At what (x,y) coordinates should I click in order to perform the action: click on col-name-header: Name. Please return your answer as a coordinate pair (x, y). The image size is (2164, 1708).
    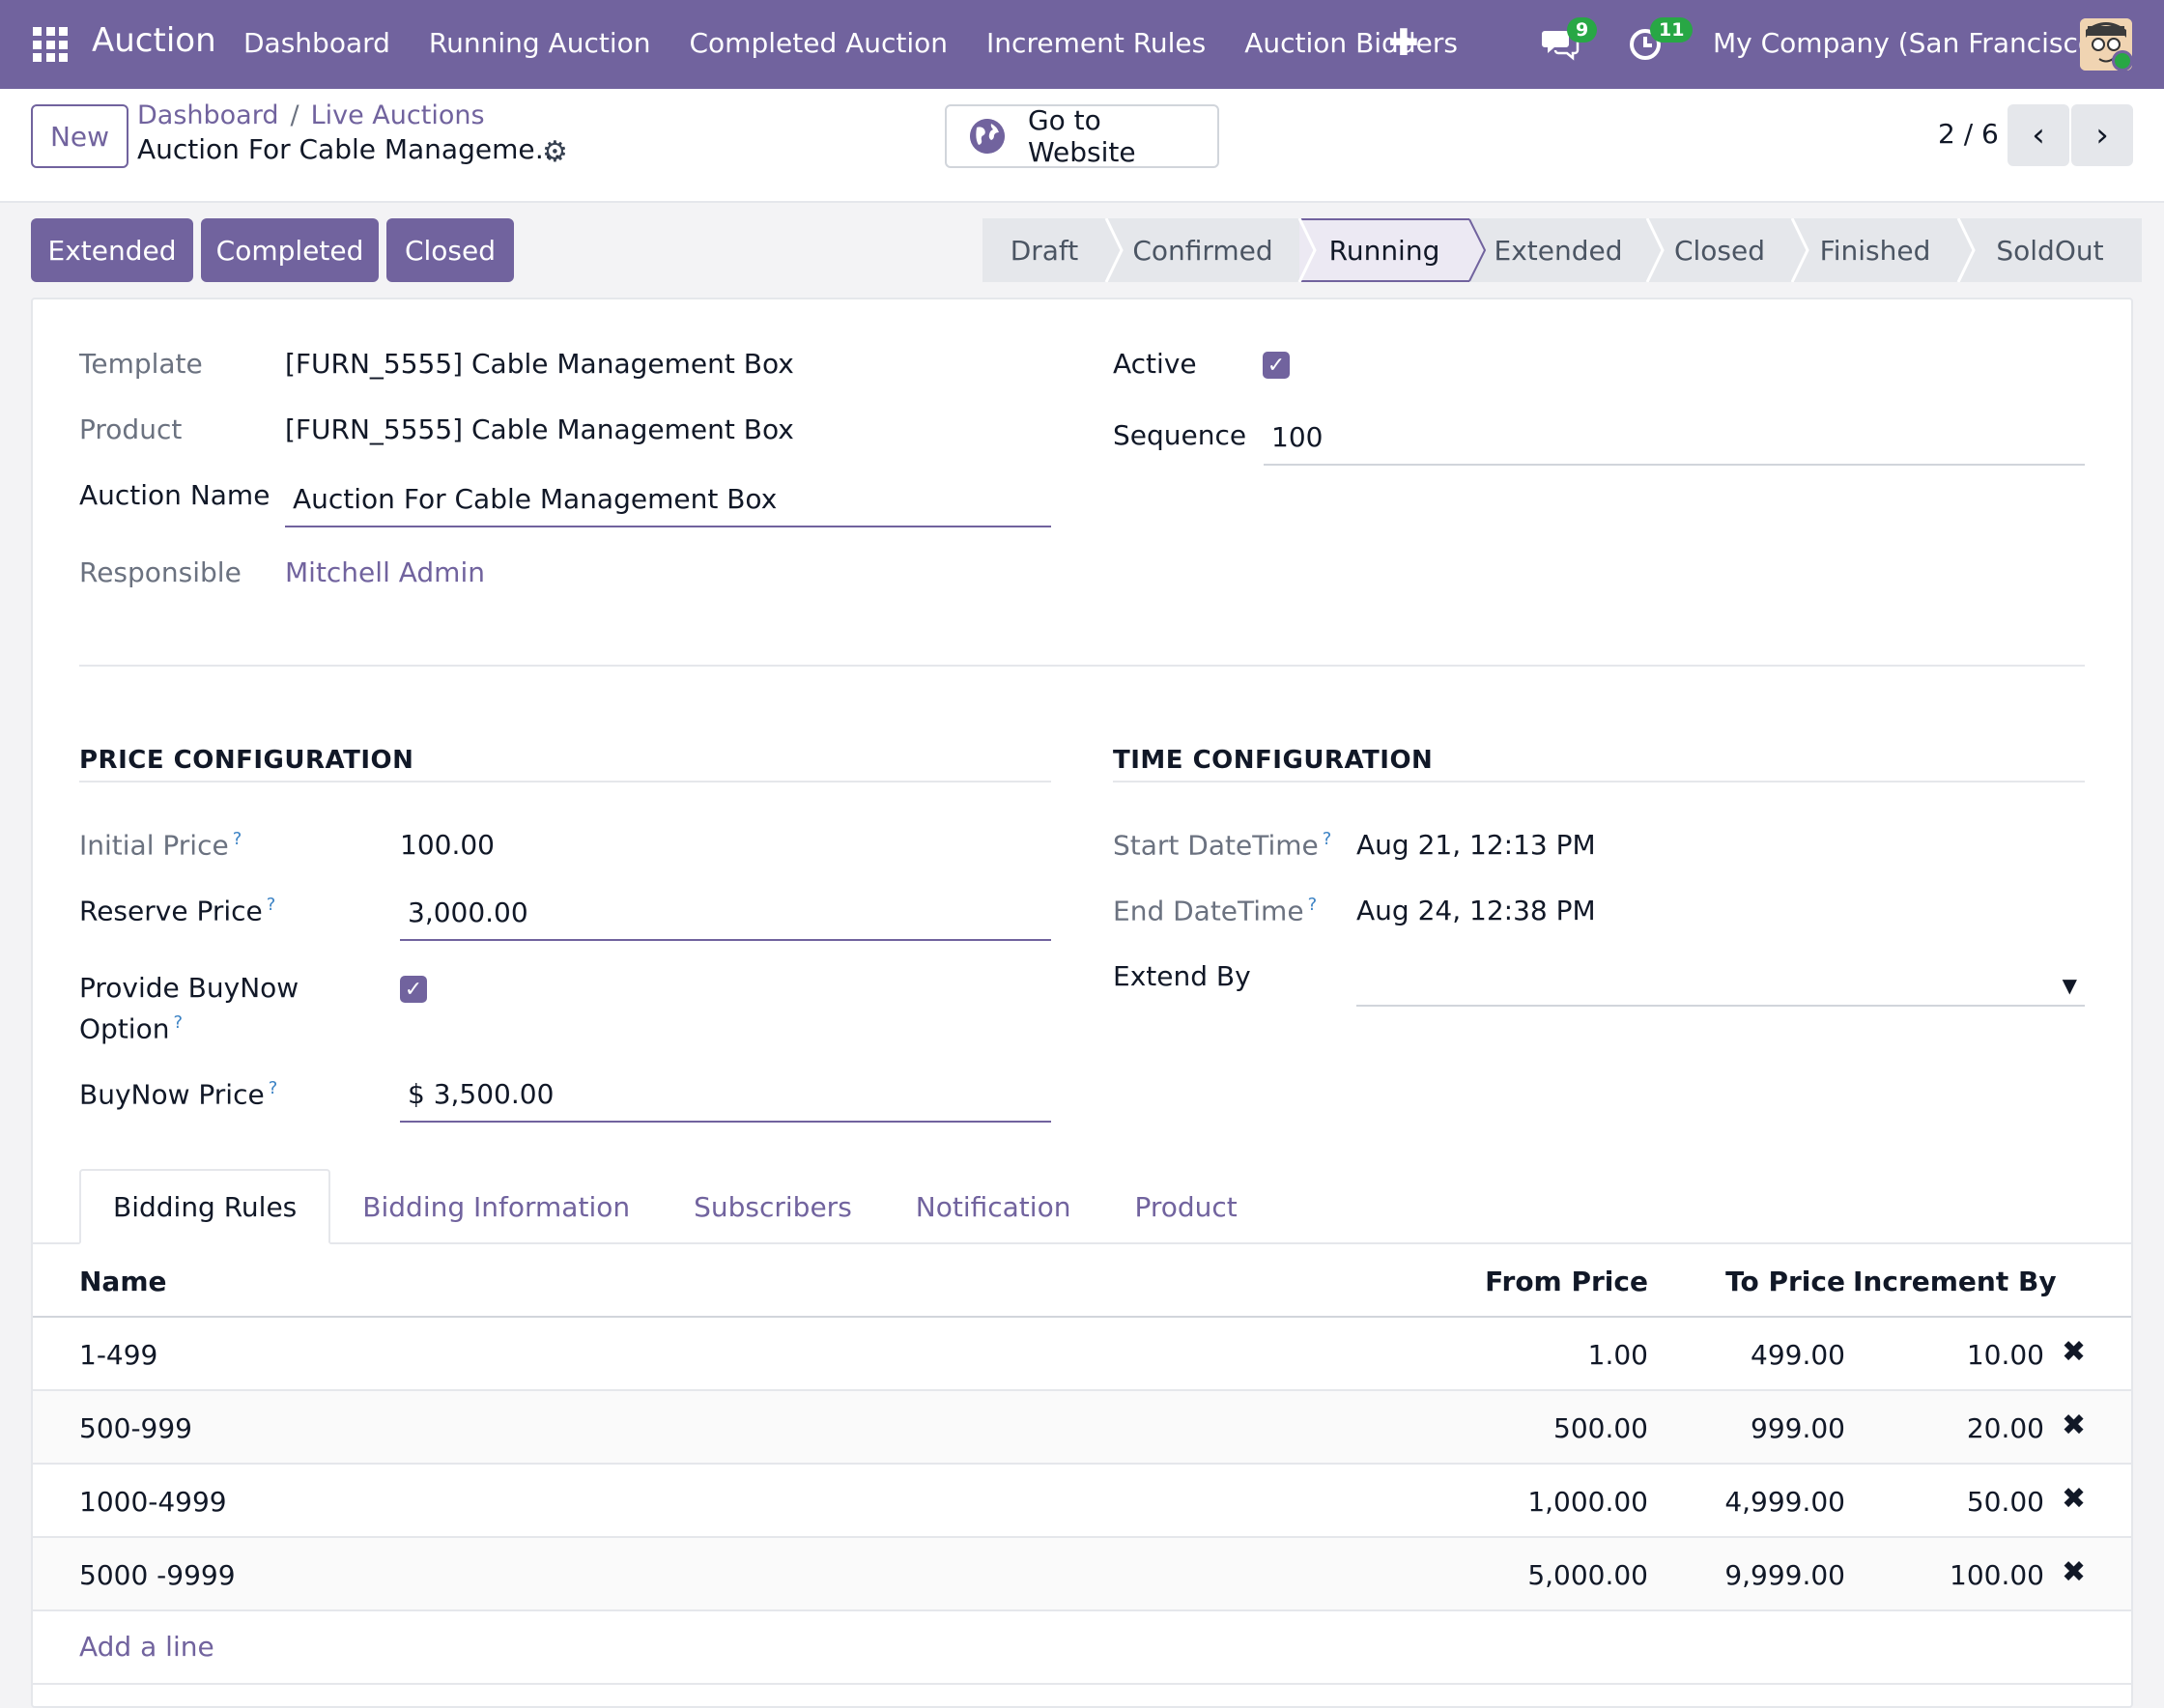
    Looking at the image, I should click on (123, 1282).